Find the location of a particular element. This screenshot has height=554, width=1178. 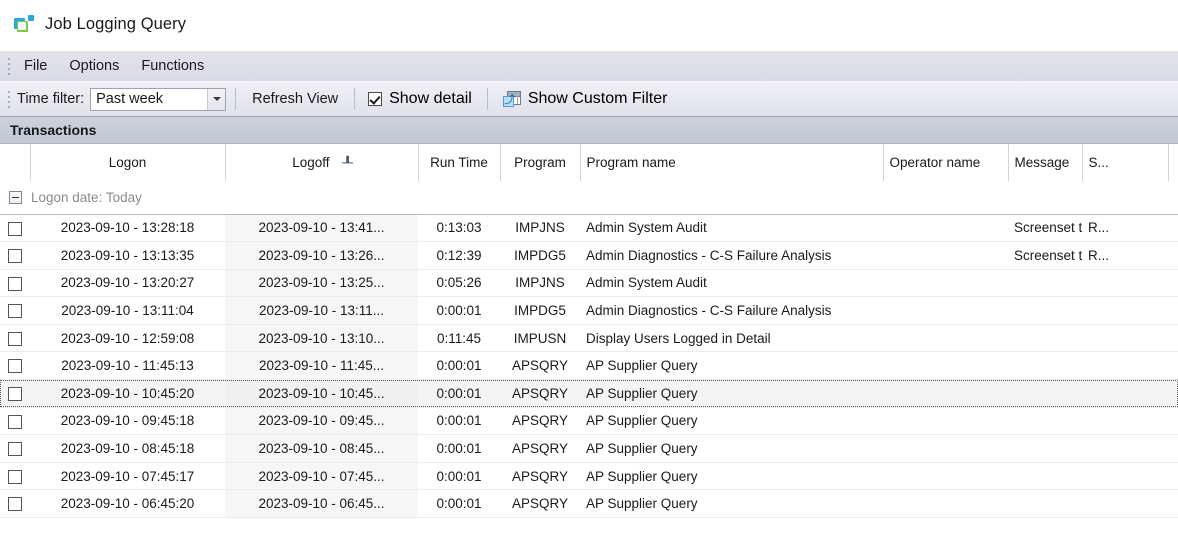

menu-item-options: Options is located at coordinates (94, 66).